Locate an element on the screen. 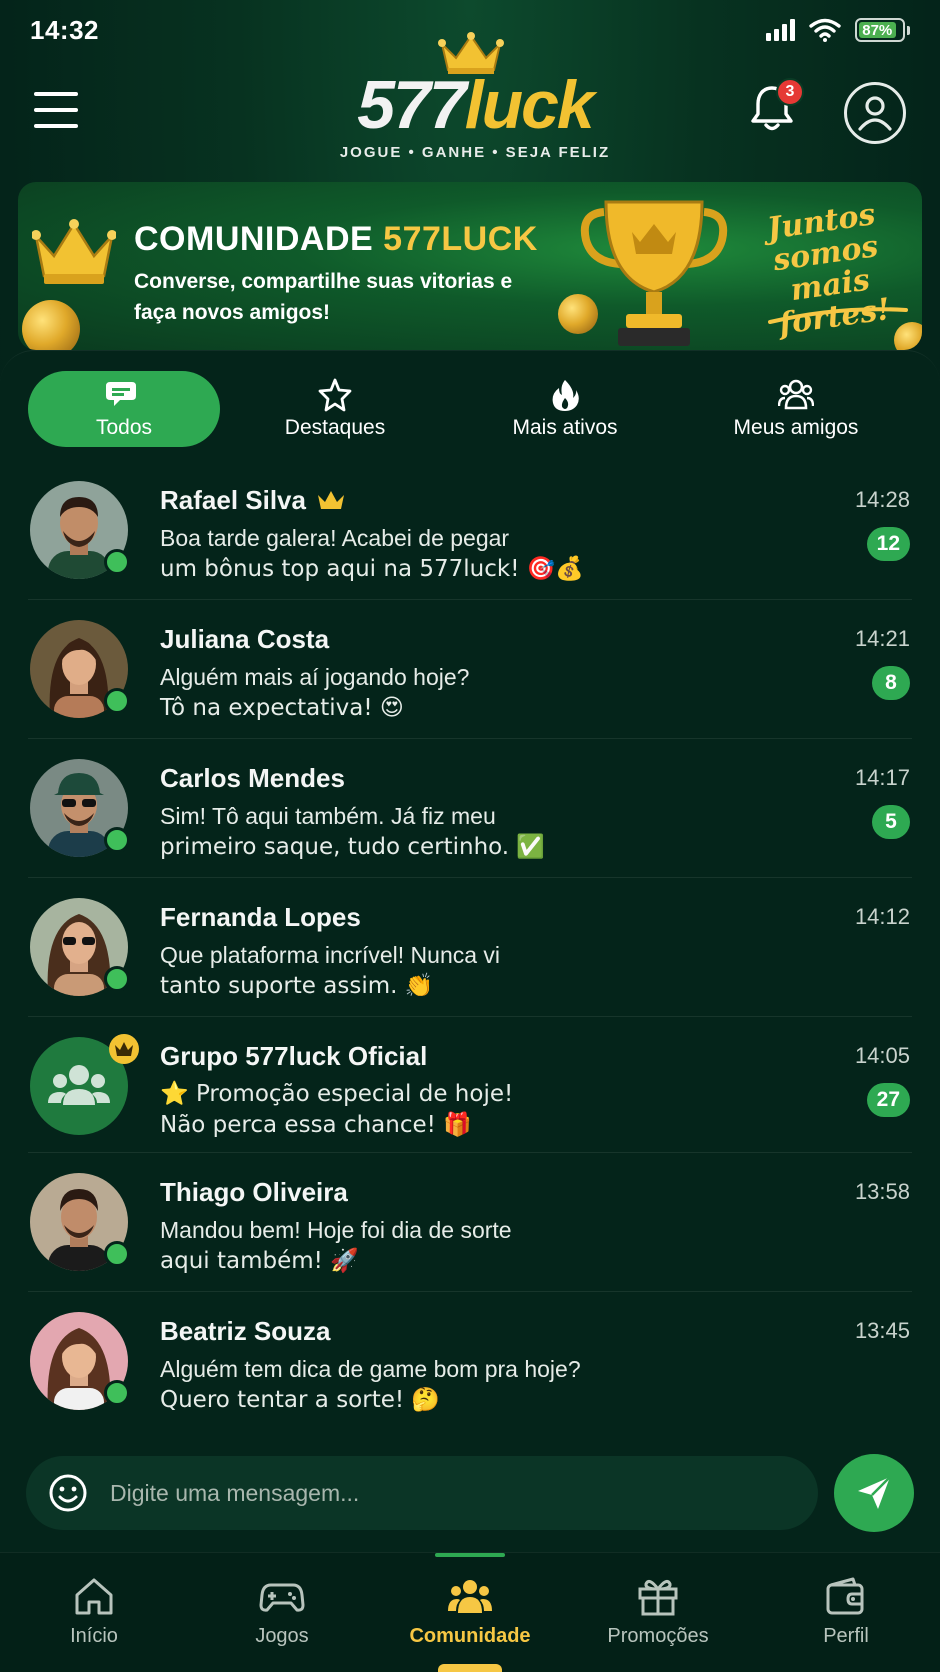 The width and height of the screenshot is (940, 1672). nav-perfil: Perfil is located at coordinates (846, 1612).